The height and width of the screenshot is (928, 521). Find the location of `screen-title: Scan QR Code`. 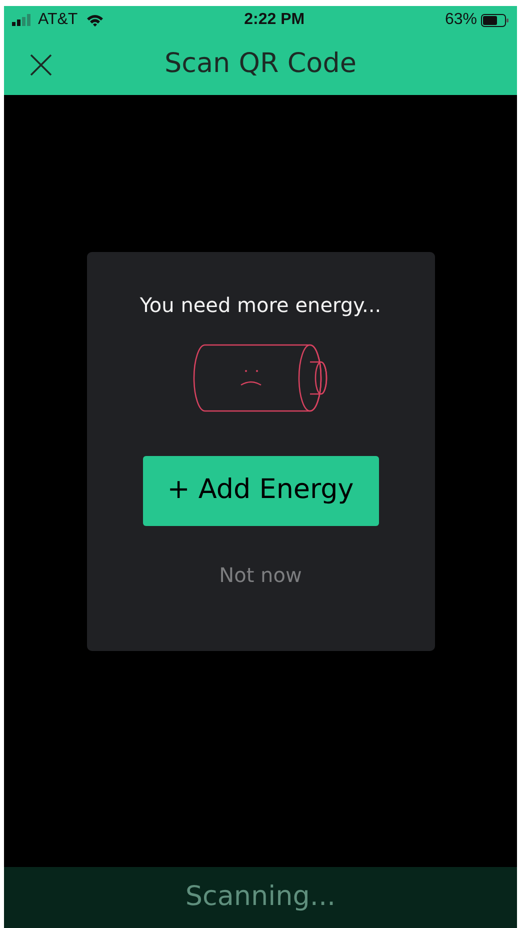

screen-title: Scan QR Code is located at coordinates (260, 64).